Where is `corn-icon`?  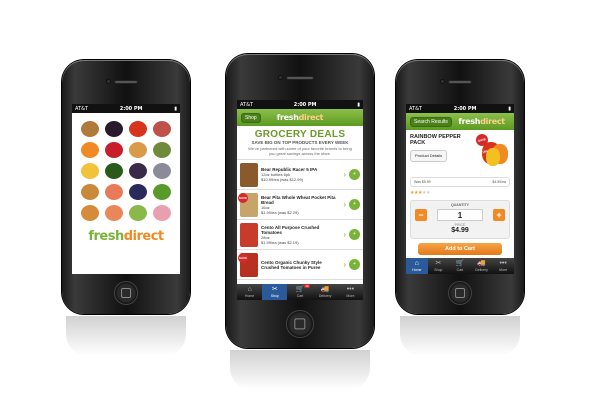 corn-icon is located at coordinates (90, 171).